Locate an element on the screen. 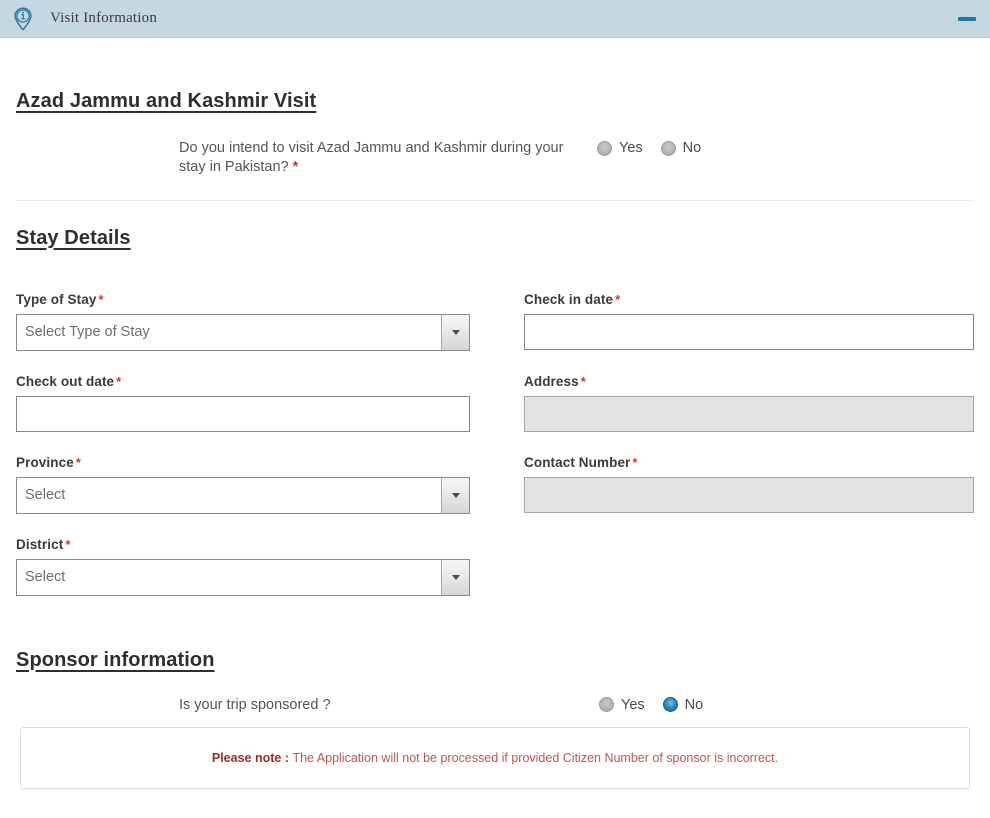 The image size is (990, 818). check-out-date-input is located at coordinates (243, 413).